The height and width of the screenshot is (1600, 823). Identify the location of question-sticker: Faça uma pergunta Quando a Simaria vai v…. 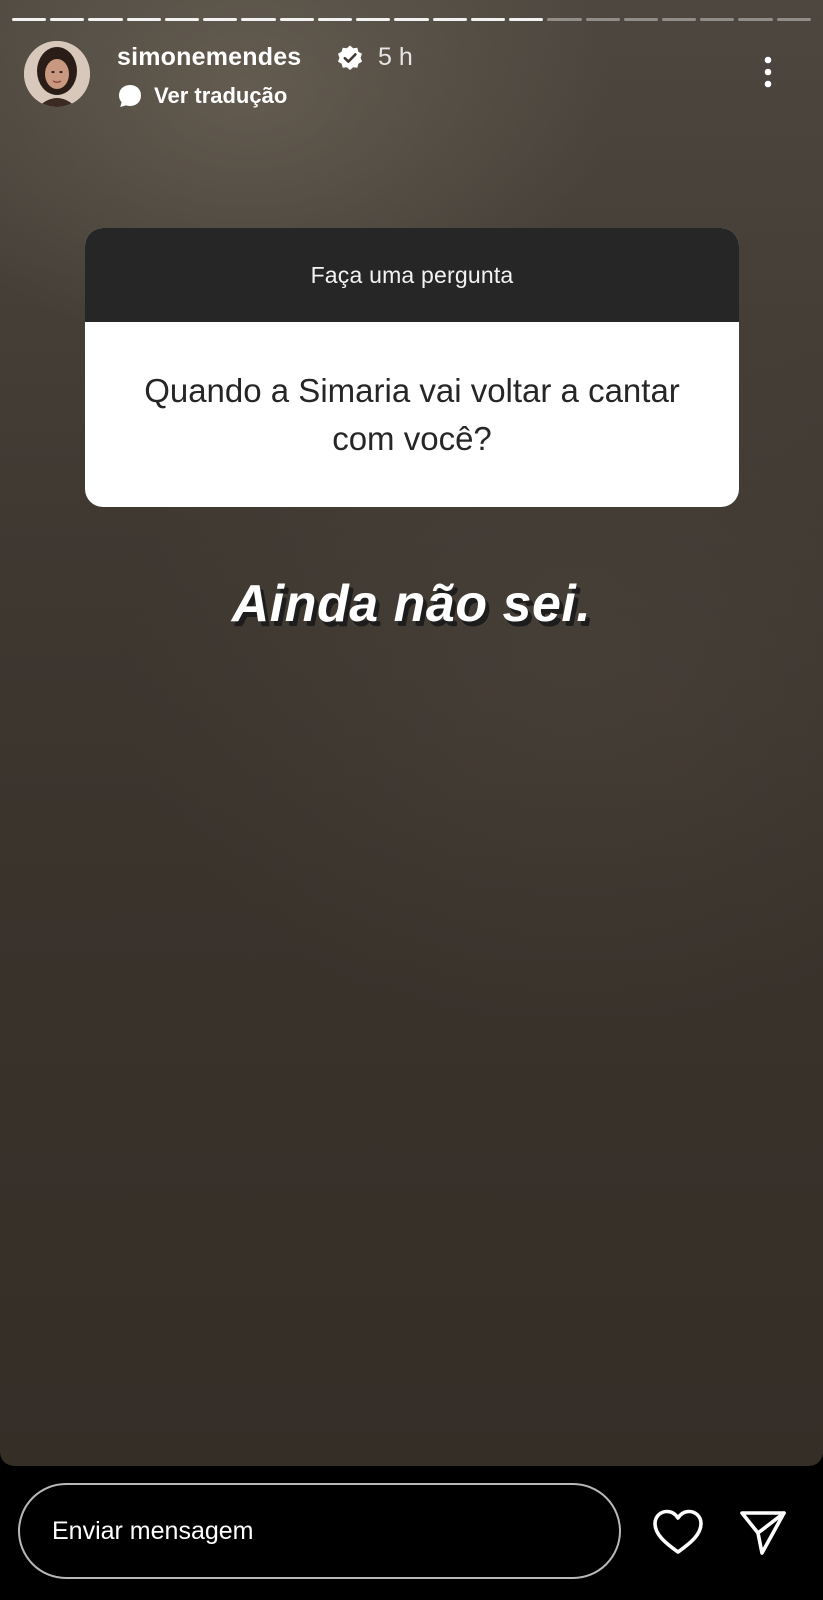
(412, 367).